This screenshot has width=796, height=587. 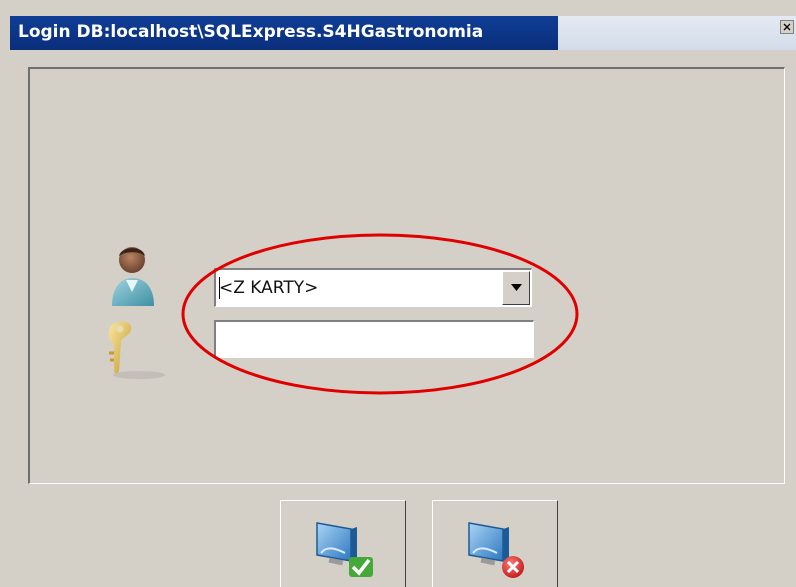 I want to click on user-select: <Z KARTY>, so click(x=373, y=287).